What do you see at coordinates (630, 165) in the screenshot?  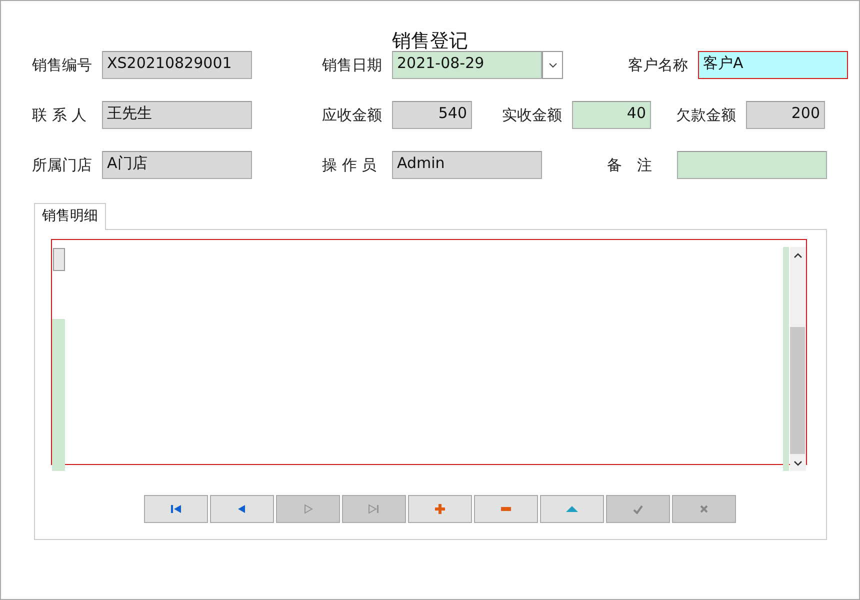 I see `field-label: 备 注` at bounding box center [630, 165].